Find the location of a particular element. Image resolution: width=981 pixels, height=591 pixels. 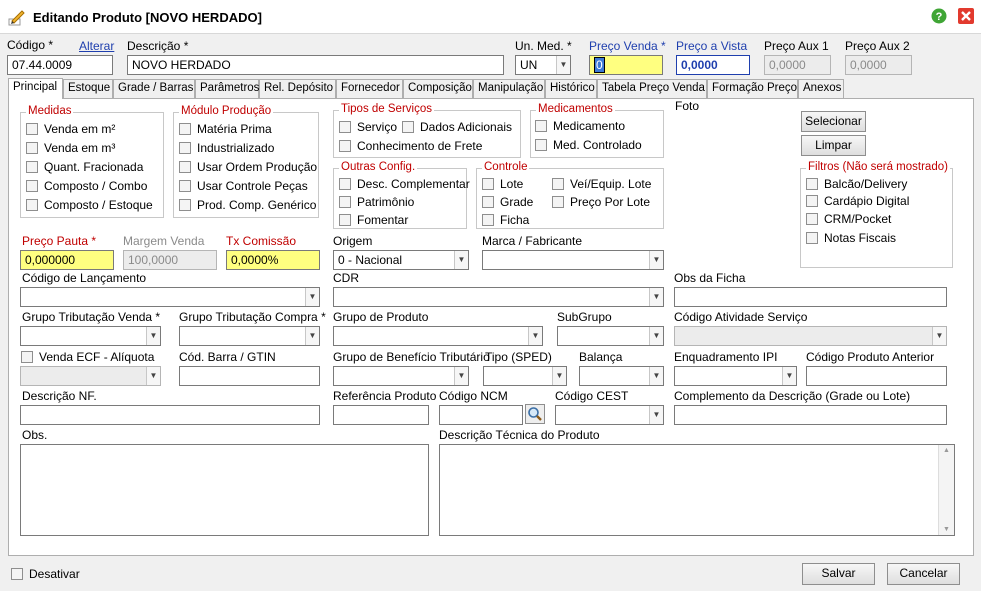

alterar-link: Alterar is located at coordinates (96, 46).